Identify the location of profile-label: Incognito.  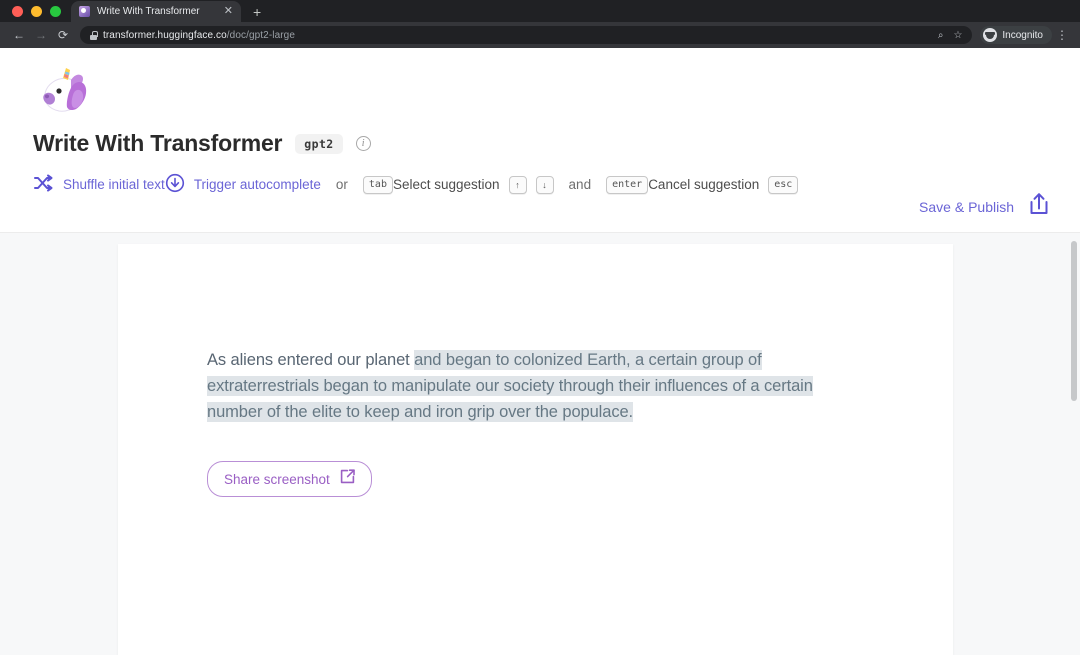
(1022, 35).